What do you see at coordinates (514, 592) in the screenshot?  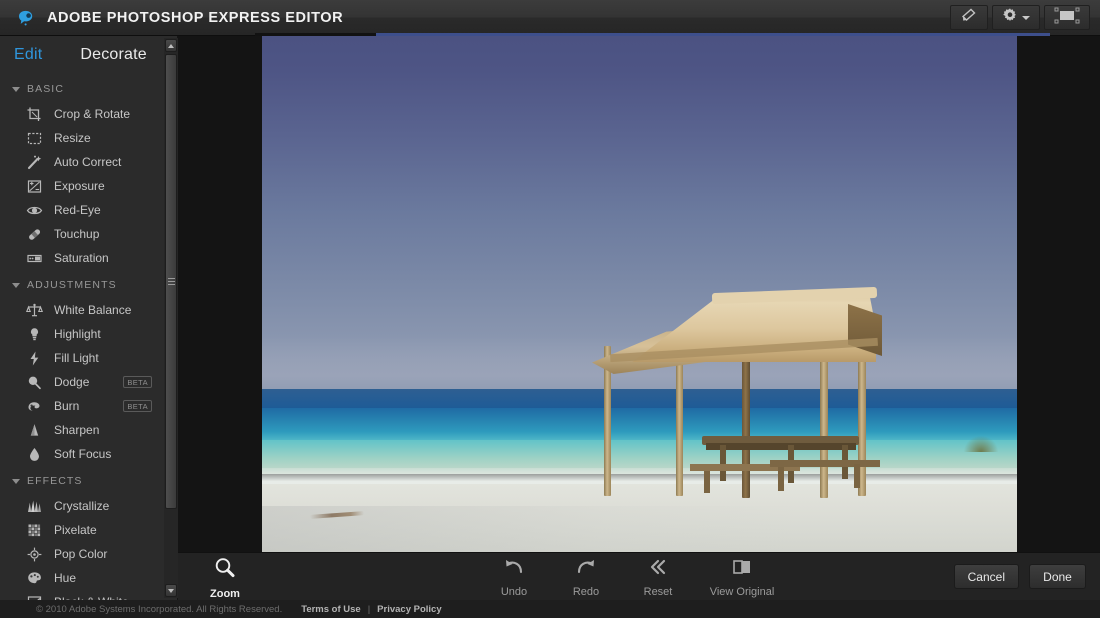 I see `undo-label: Undo` at bounding box center [514, 592].